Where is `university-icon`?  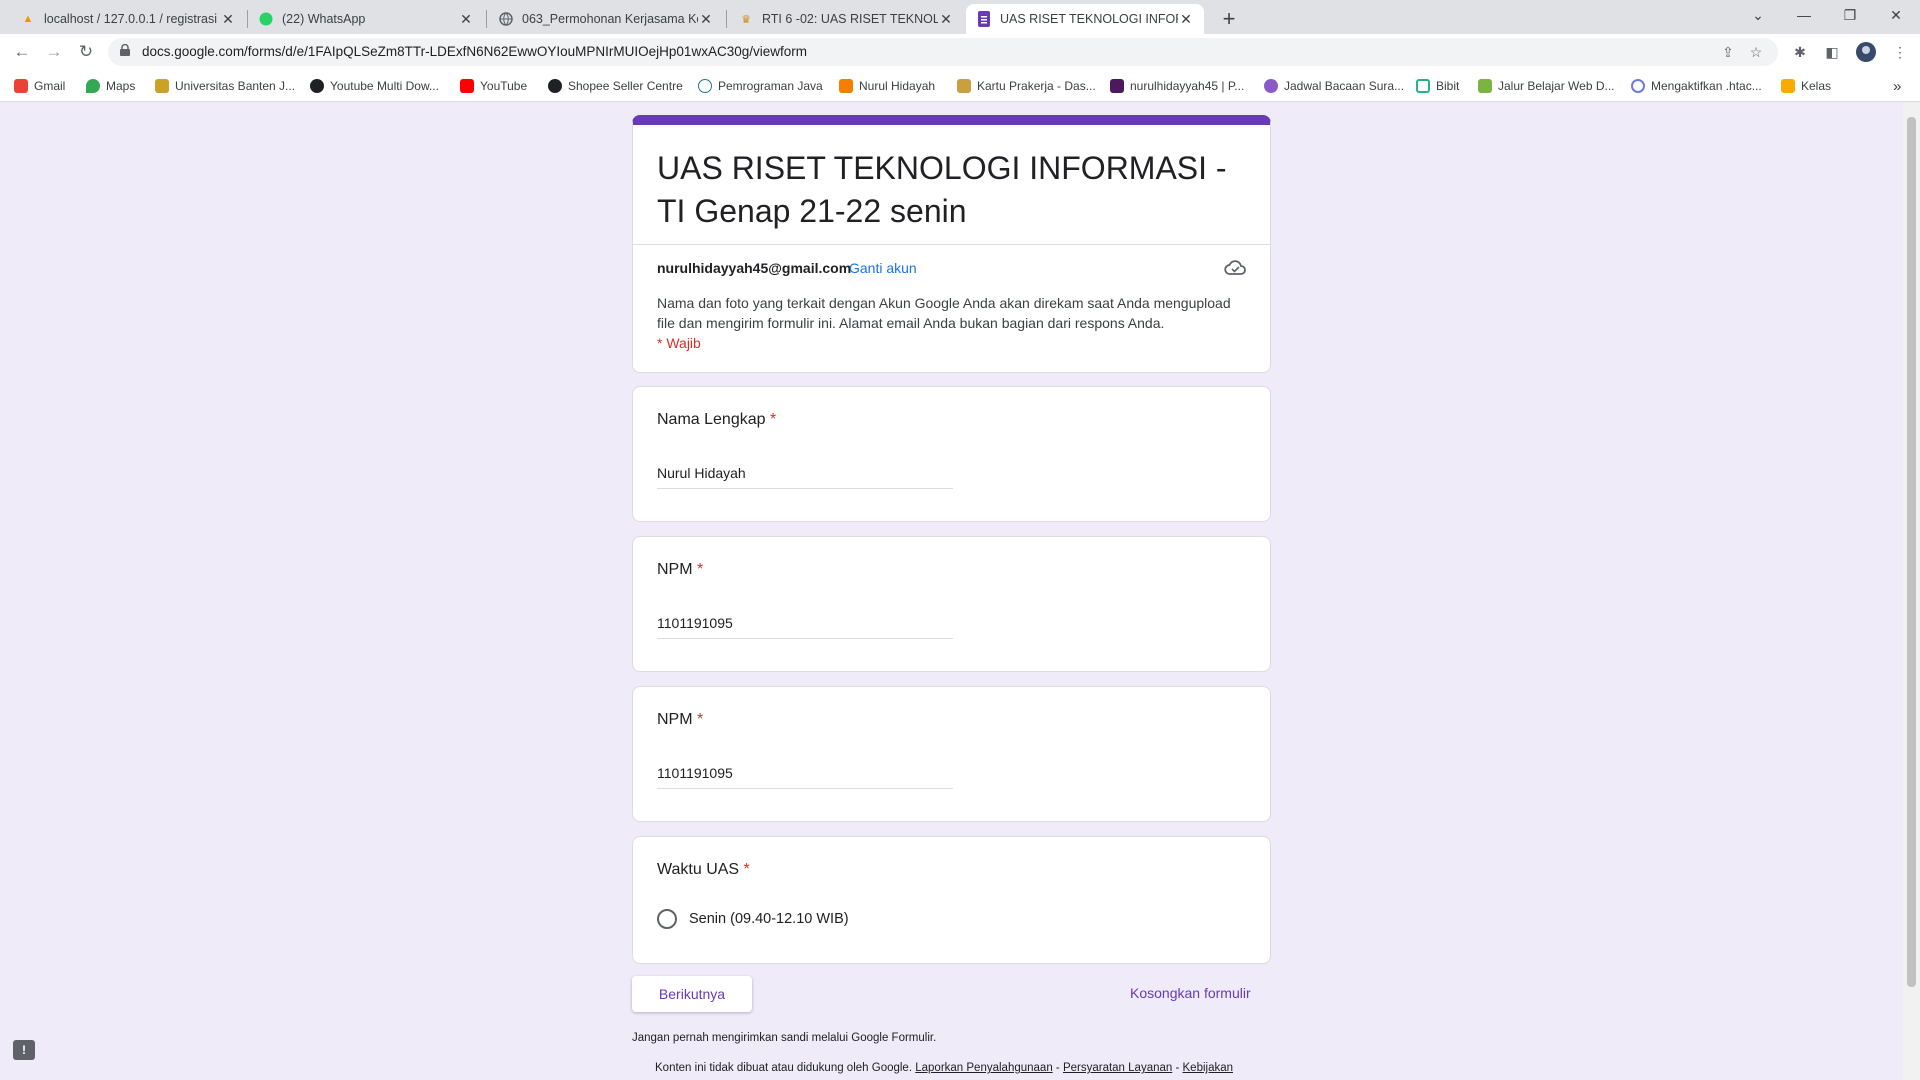
university-icon is located at coordinates (162, 86).